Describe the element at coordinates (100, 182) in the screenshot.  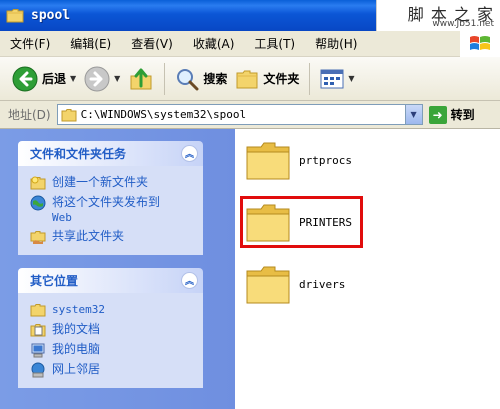
I see `task-new-folder-label: 创建一个新文件夹` at that location.